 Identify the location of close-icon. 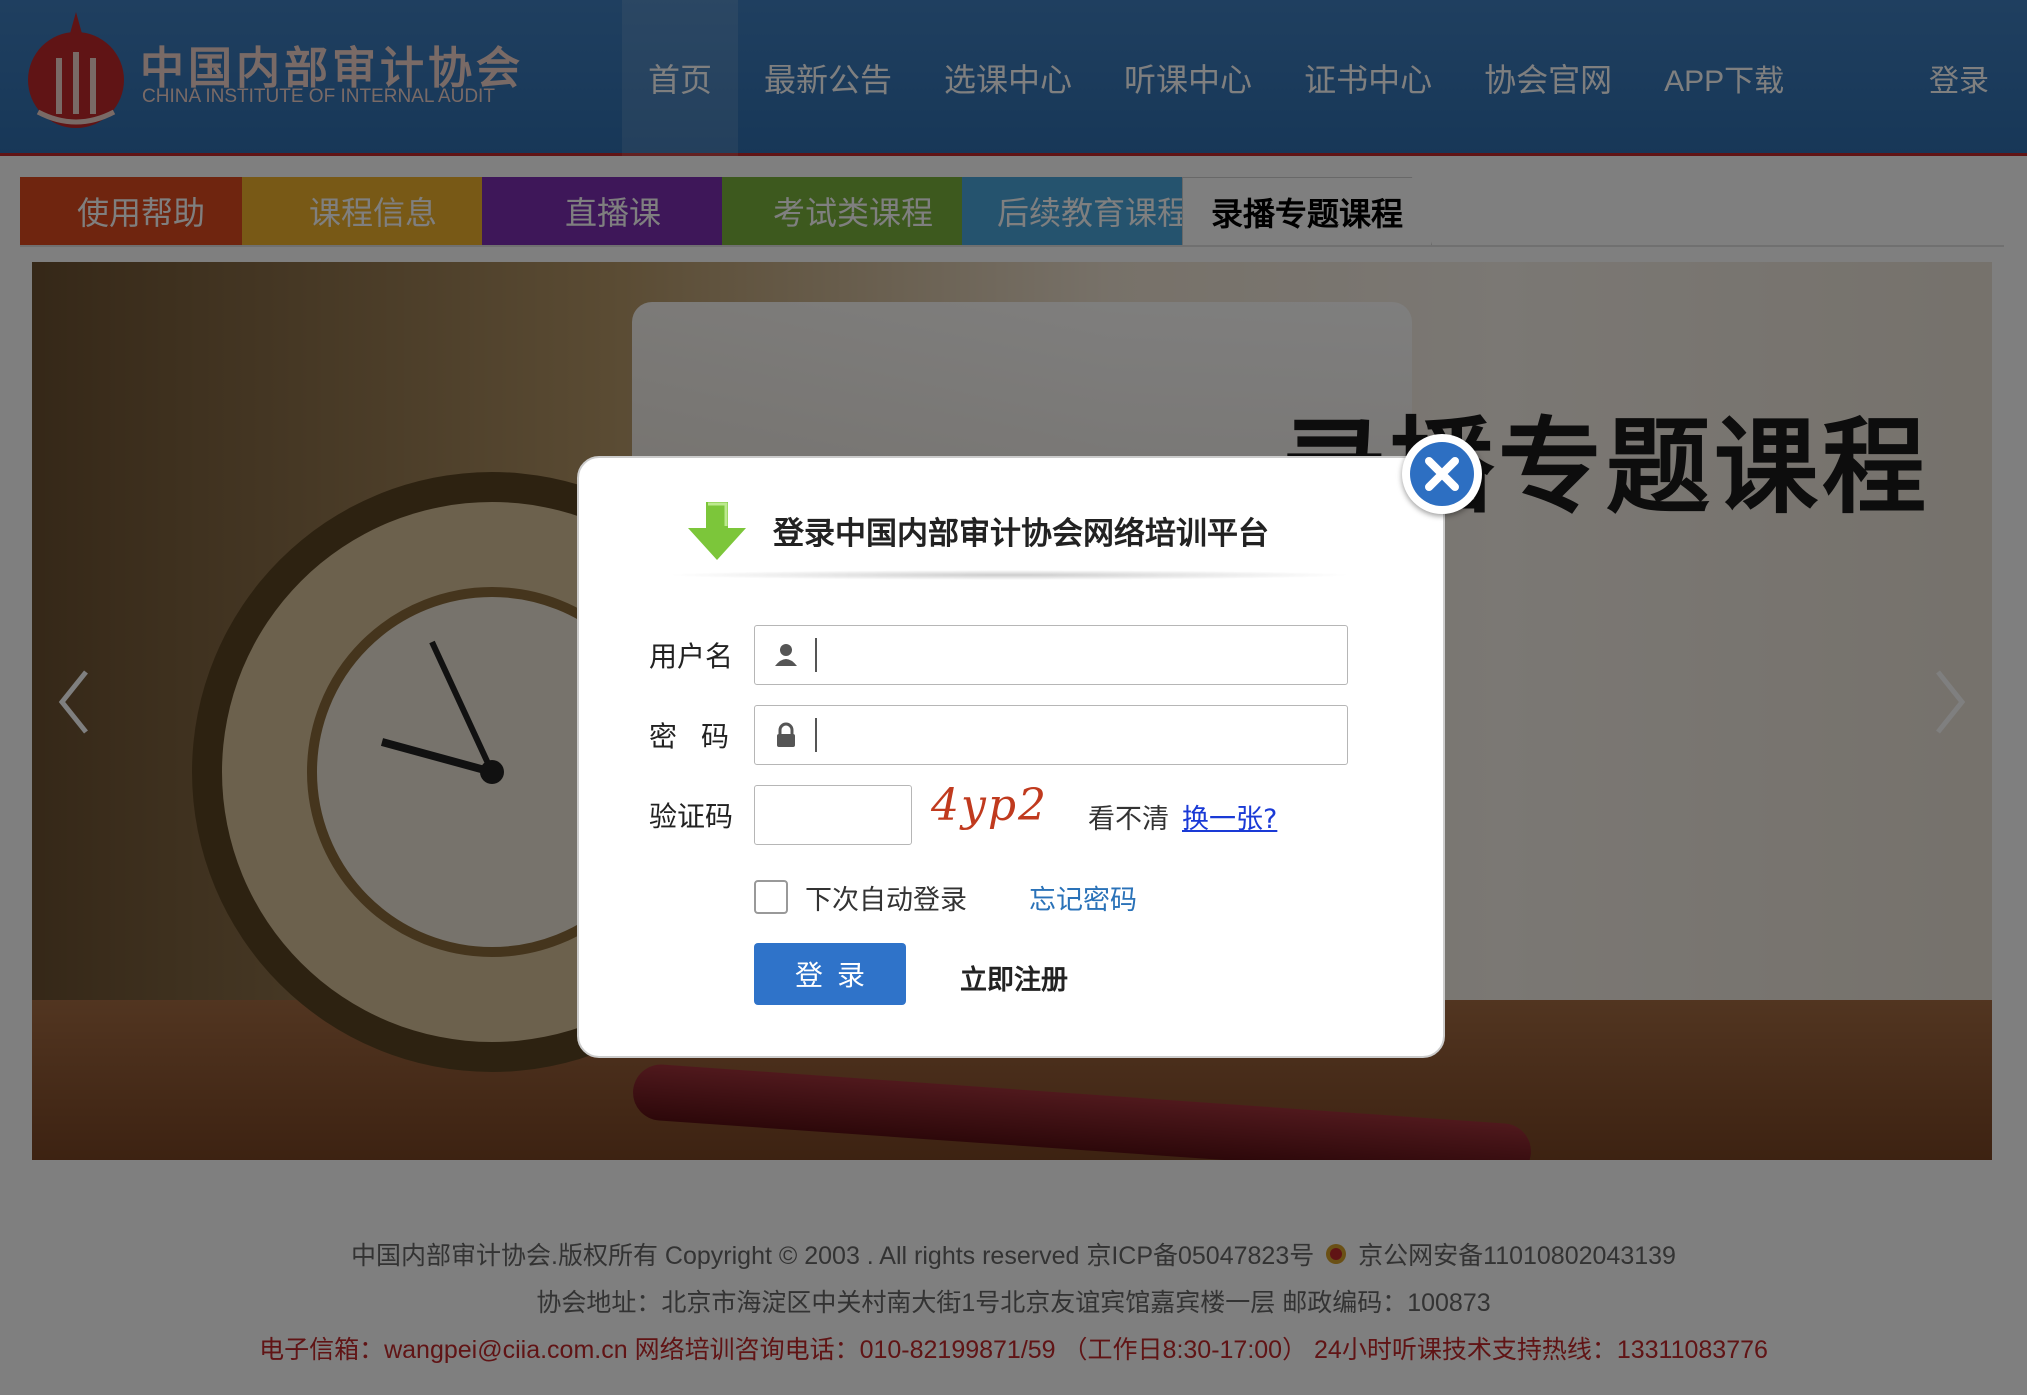
(1442, 474).